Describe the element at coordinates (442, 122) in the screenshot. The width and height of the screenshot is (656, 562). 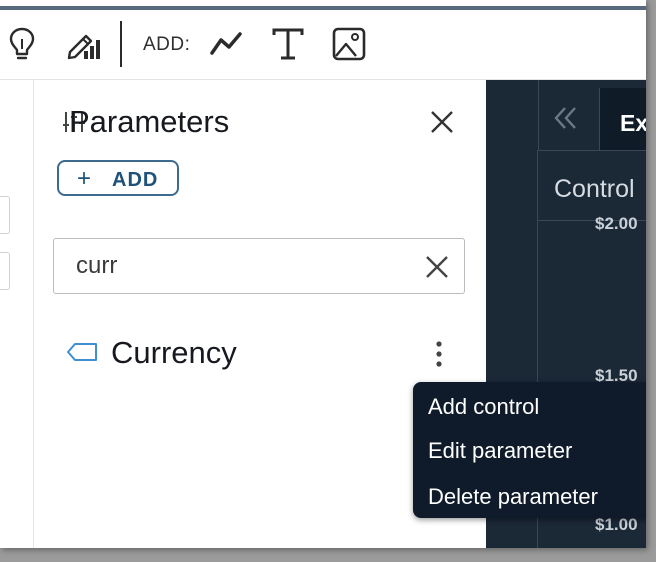
I see `close-icon` at that location.